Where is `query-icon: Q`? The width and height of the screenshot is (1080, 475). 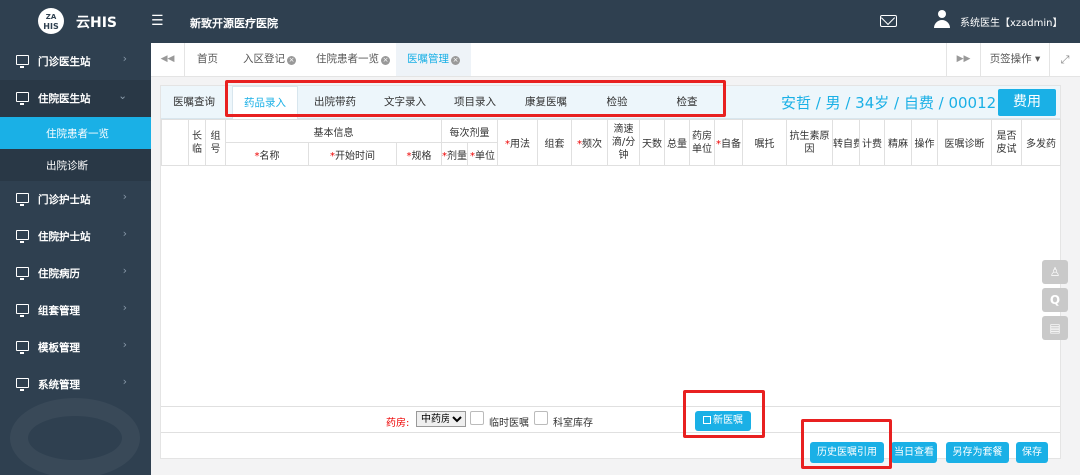
query-icon: Q is located at coordinates (1055, 300).